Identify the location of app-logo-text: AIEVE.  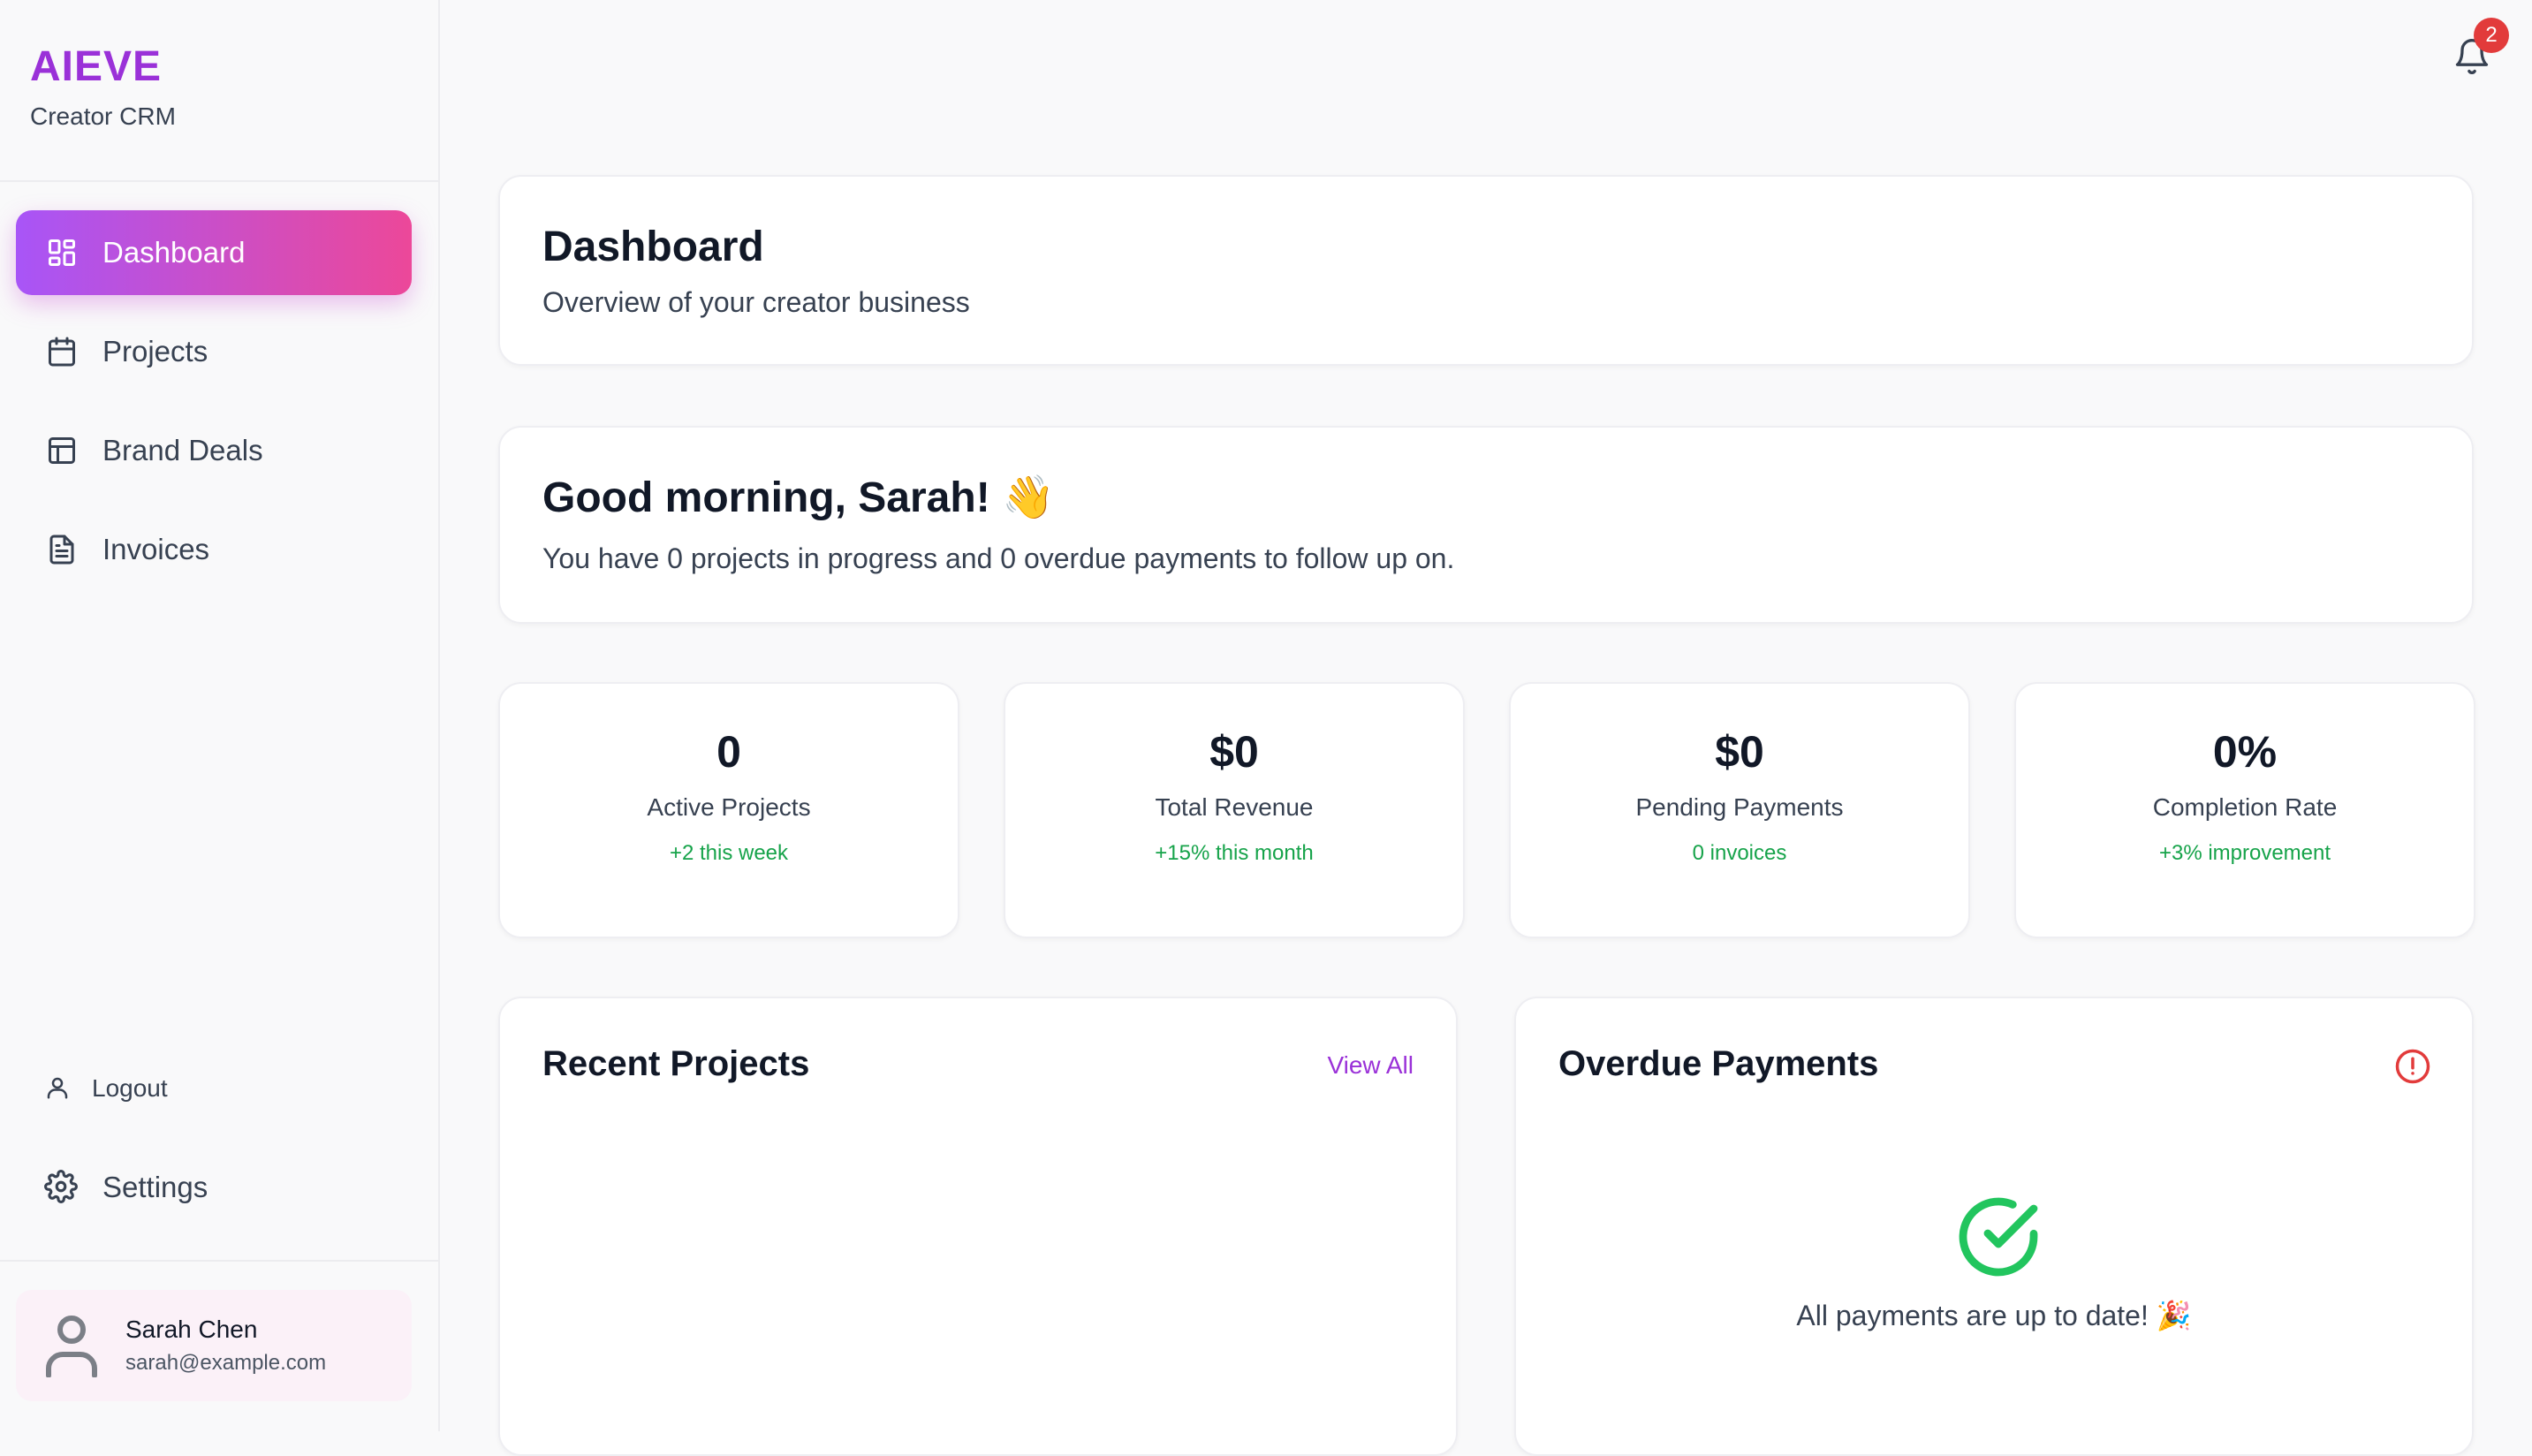
(103, 68).